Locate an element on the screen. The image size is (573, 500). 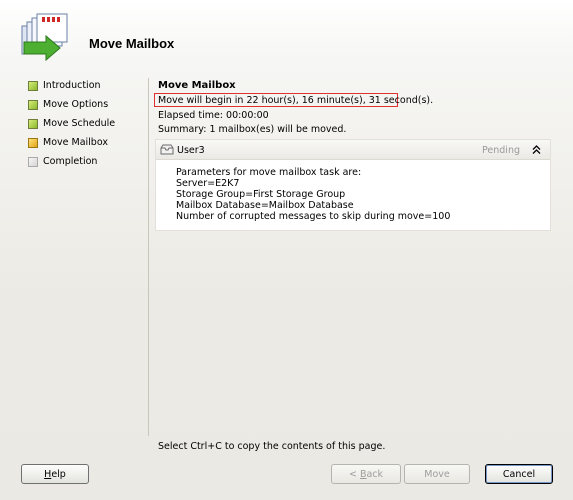
elapsed-time-text: Elapsed time: 00:00:00 is located at coordinates (213, 115).